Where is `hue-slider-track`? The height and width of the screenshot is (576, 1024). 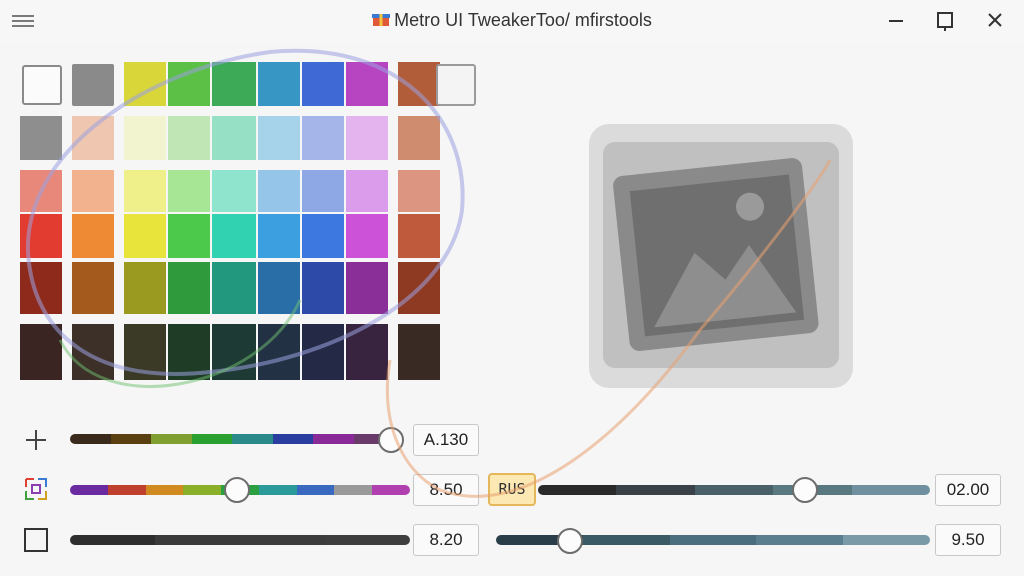 hue-slider-track is located at coordinates (232, 439).